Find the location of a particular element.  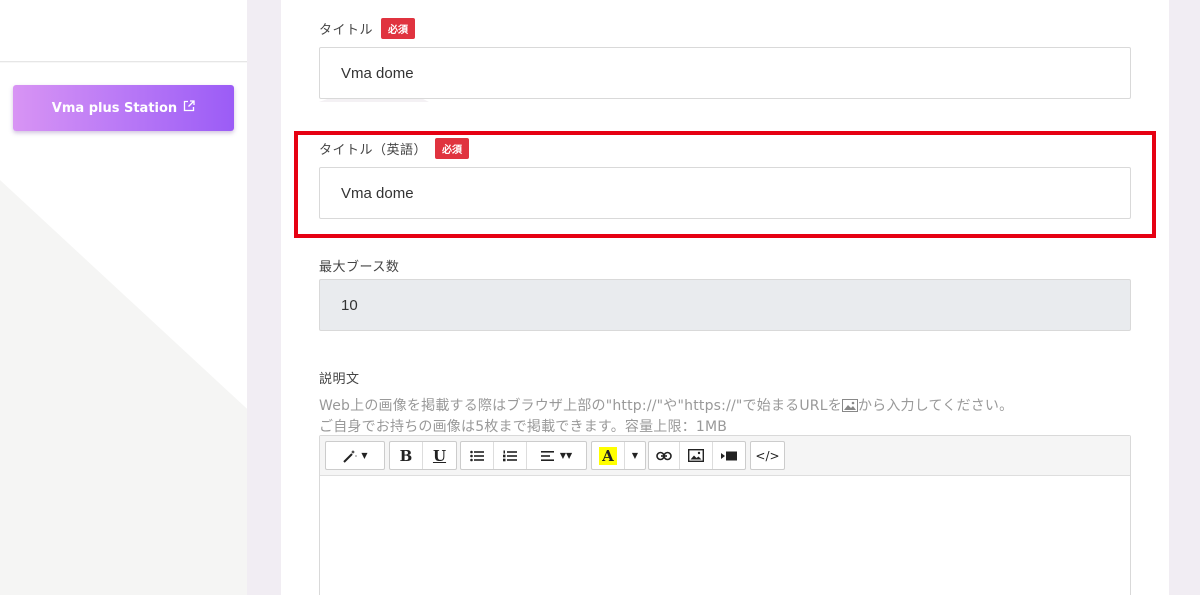

unordered-list-icon is located at coordinates (477, 456).